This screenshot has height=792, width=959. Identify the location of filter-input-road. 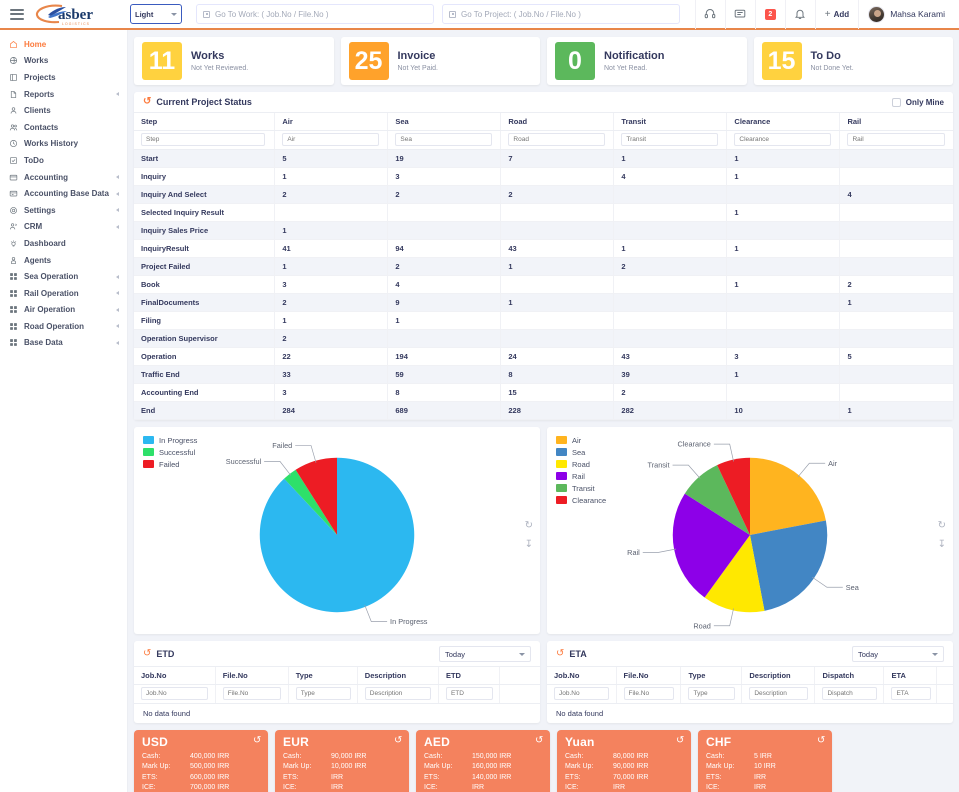
(557, 139).